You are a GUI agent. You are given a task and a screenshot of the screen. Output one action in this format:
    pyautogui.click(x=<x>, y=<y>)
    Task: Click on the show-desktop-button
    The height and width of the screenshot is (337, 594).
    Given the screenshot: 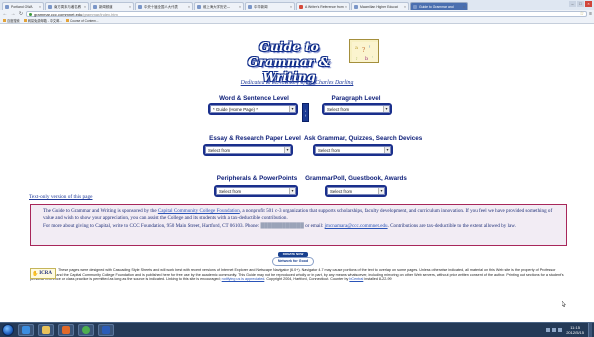 What is the action you would take?
    pyautogui.click(x=590, y=329)
    